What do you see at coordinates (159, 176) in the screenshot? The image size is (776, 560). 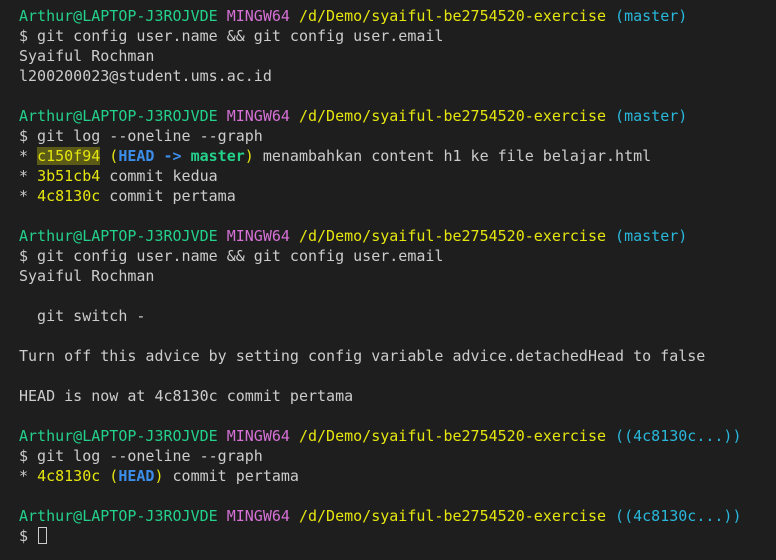 I see `terminal-text: commit kedua` at bounding box center [159, 176].